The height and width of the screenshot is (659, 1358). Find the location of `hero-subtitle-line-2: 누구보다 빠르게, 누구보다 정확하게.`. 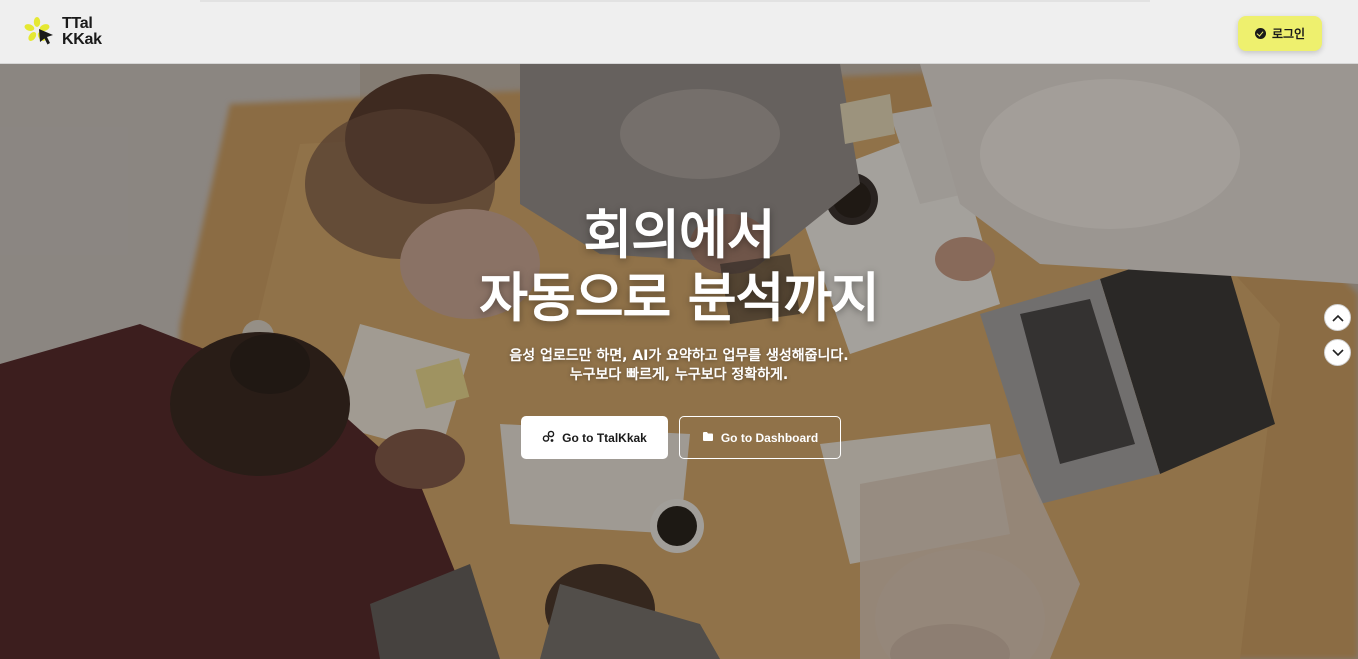

hero-subtitle-line-2: 누구보다 빠르게, 누구보다 정확하게. is located at coordinates (679, 375).